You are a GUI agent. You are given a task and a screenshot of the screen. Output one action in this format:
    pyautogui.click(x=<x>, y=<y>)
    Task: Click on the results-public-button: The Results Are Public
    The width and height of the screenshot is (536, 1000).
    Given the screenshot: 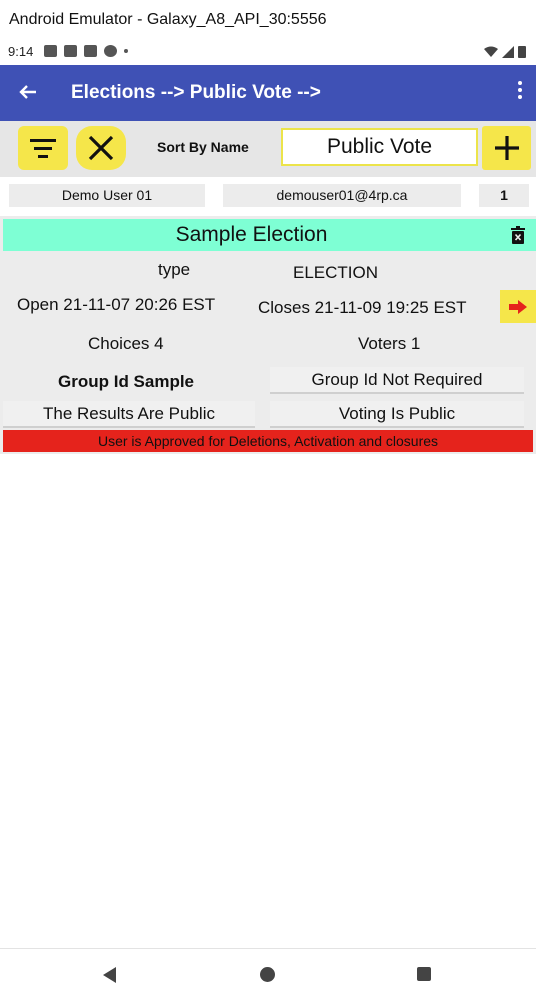 What is the action you would take?
    pyautogui.click(x=129, y=414)
    